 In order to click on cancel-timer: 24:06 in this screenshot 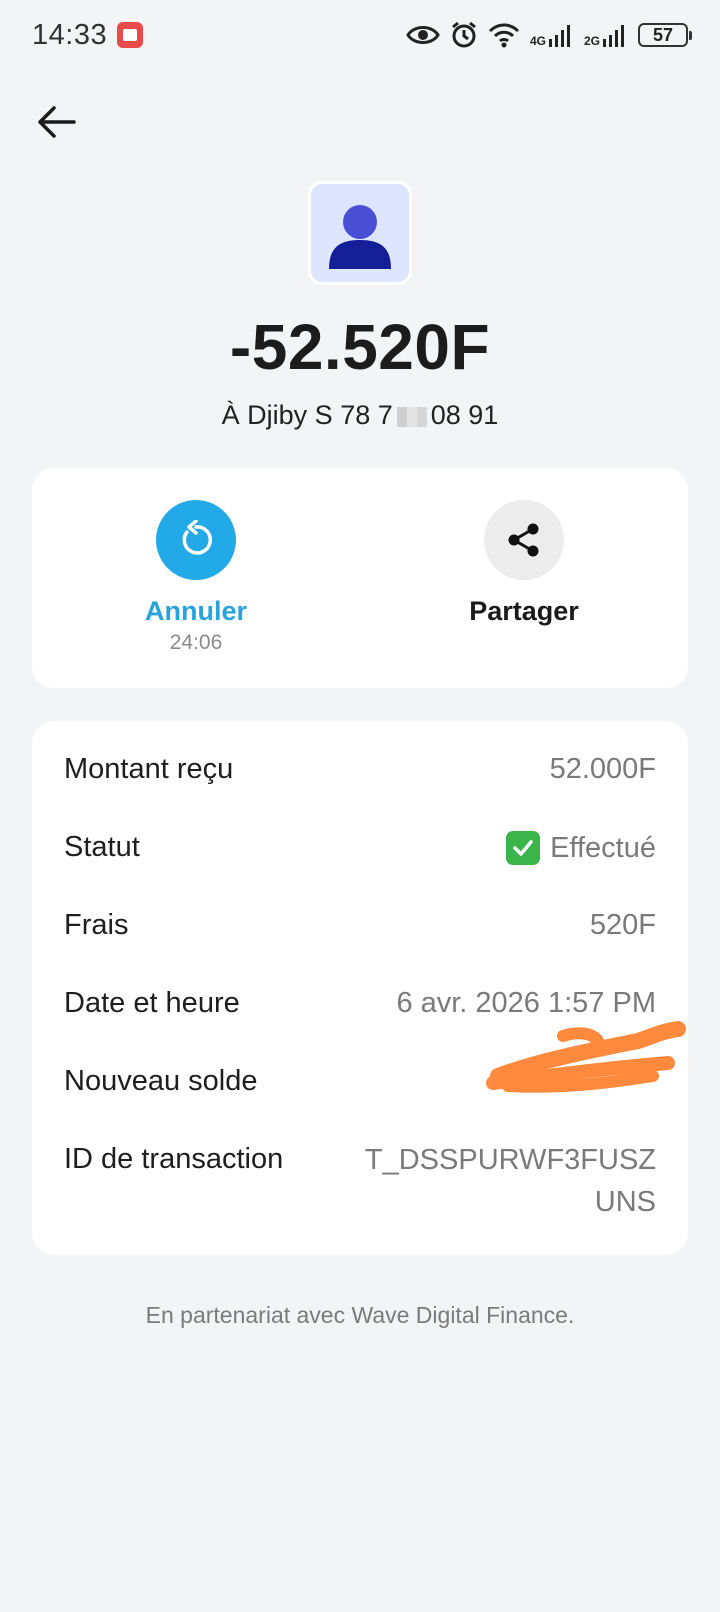, I will do `click(196, 642)`.